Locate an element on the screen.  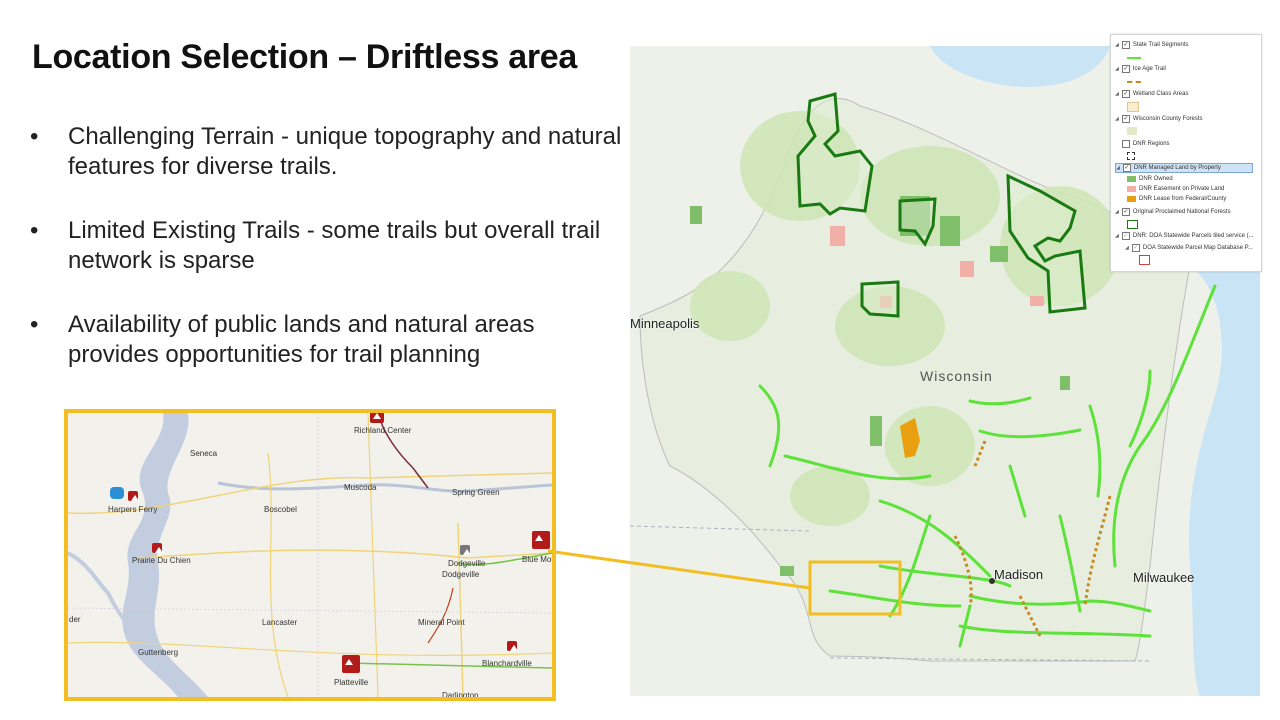
legend-item-county-forests: ◢ ✓ Wisconsin County Forests is located at coordinates (1159, 119).